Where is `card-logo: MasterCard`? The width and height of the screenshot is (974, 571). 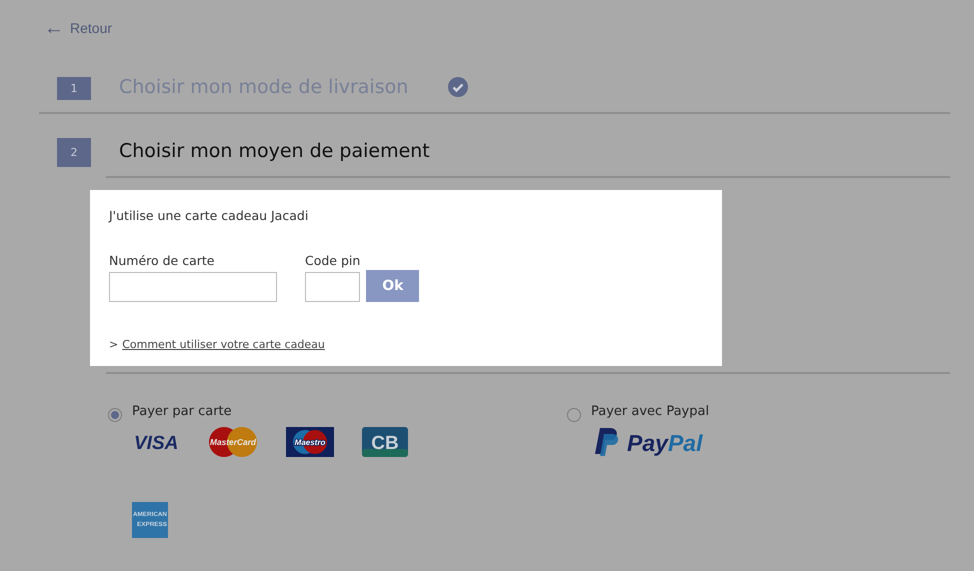
card-logo: MasterCard is located at coordinates (233, 442).